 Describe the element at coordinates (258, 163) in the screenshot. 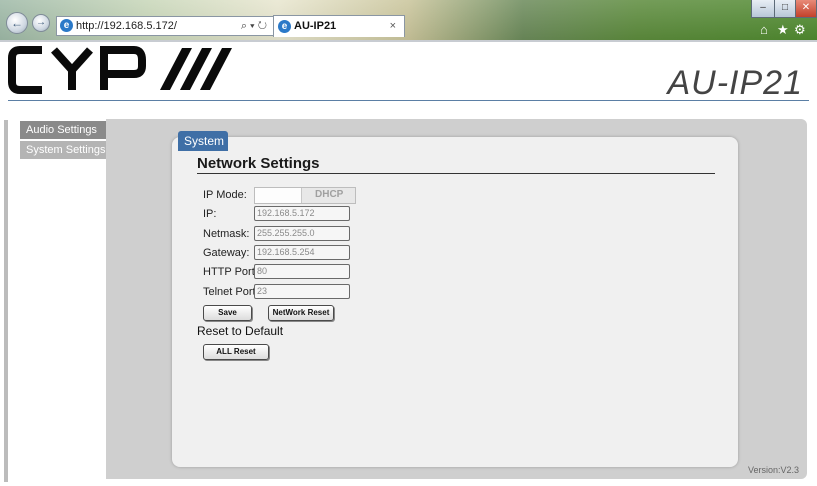

I see `section-title: Network Settings` at that location.